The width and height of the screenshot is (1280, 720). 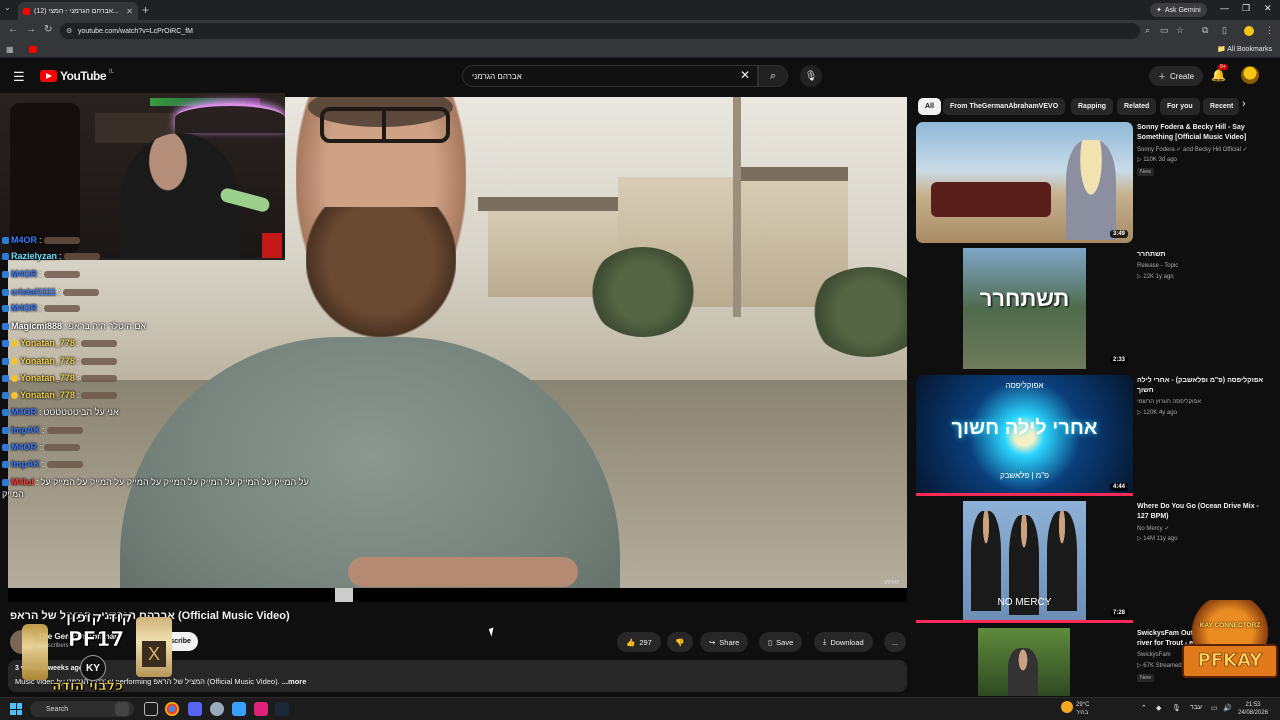 What do you see at coordinates (1164, 30) in the screenshot?
I see `cast-icon: ▭` at bounding box center [1164, 30].